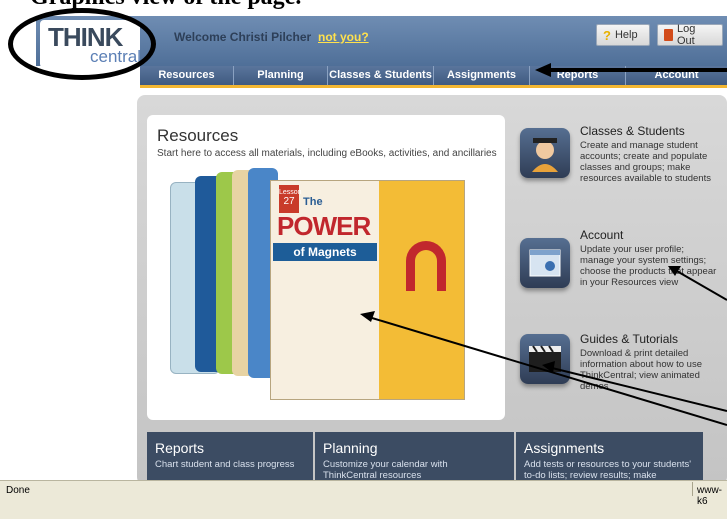 The height and width of the screenshot is (519, 727). What do you see at coordinates (289, 201) in the screenshot?
I see `lesson-number: 27` at bounding box center [289, 201].